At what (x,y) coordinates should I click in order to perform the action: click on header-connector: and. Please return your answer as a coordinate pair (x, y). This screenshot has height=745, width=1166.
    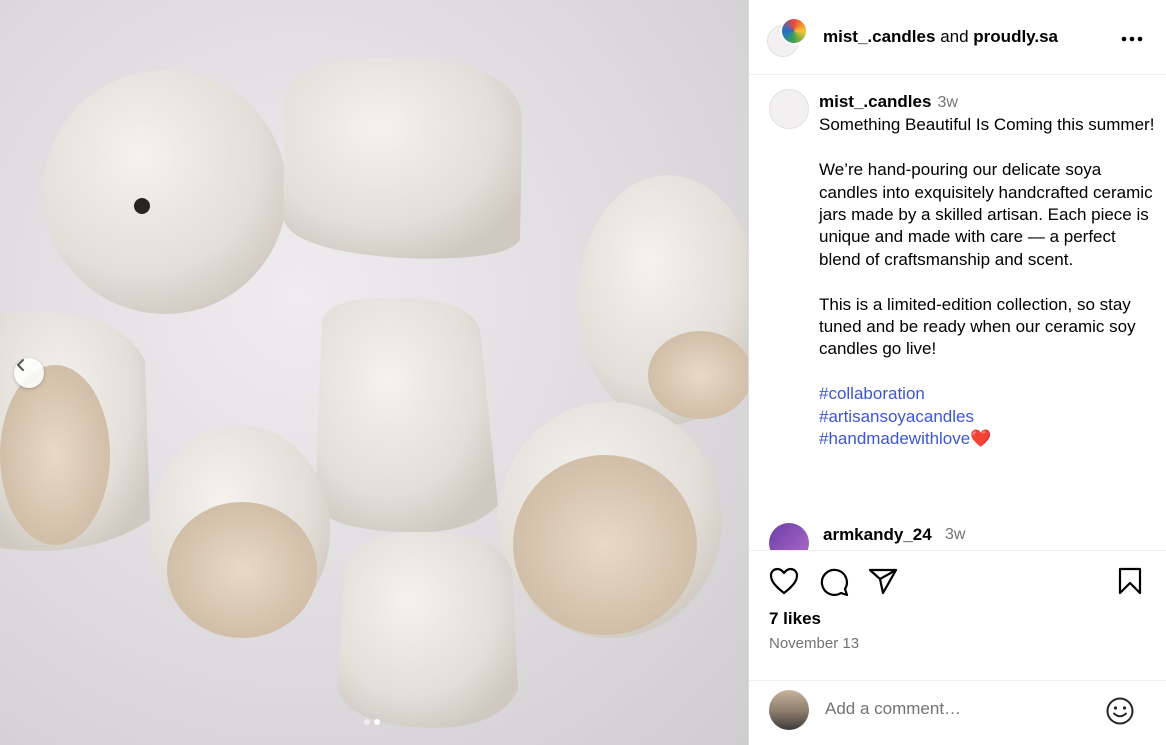
    Looking at the image, I should click on (954, 36).